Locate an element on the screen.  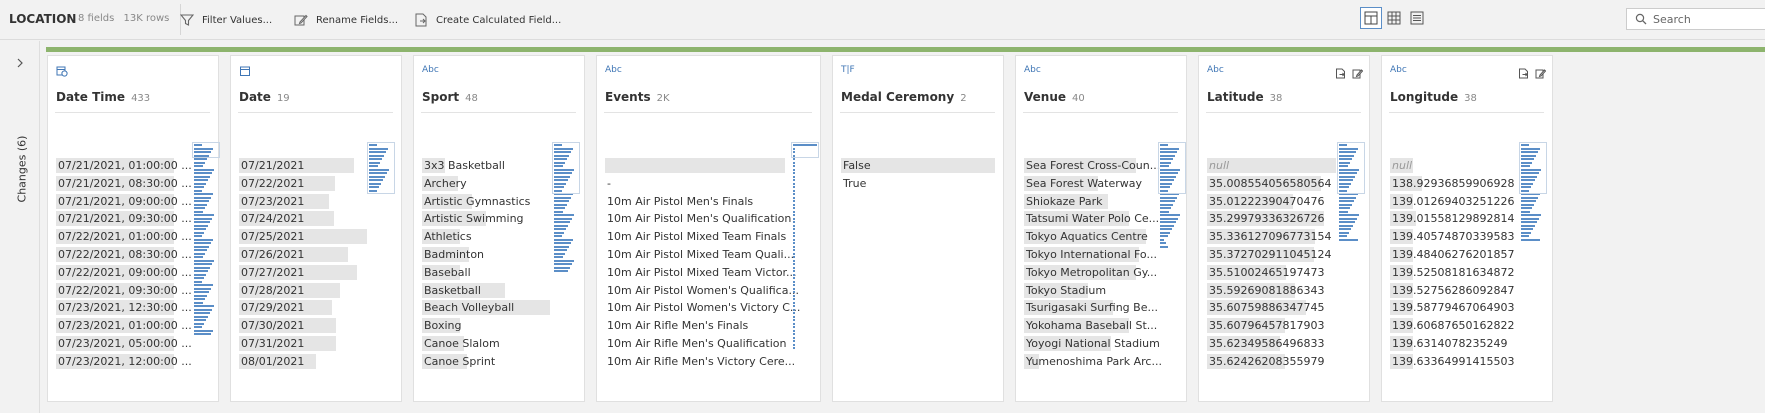
datetime-type-icon is located at coordinates (62, 72).